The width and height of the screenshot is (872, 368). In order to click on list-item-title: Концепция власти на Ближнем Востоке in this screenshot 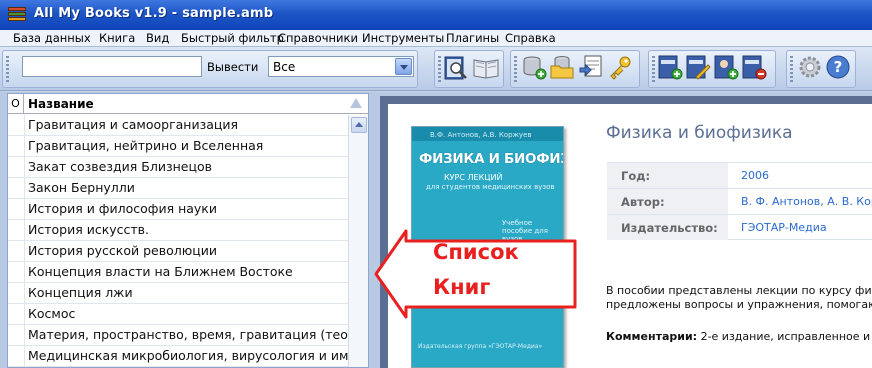, I will do `click(160, 271)`.